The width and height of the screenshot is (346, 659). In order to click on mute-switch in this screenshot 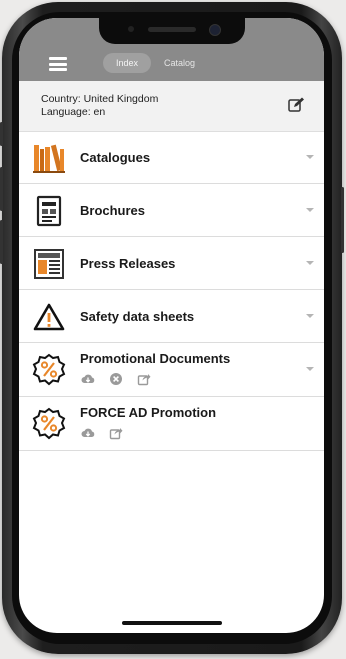, I will do `click(1, 134)`.